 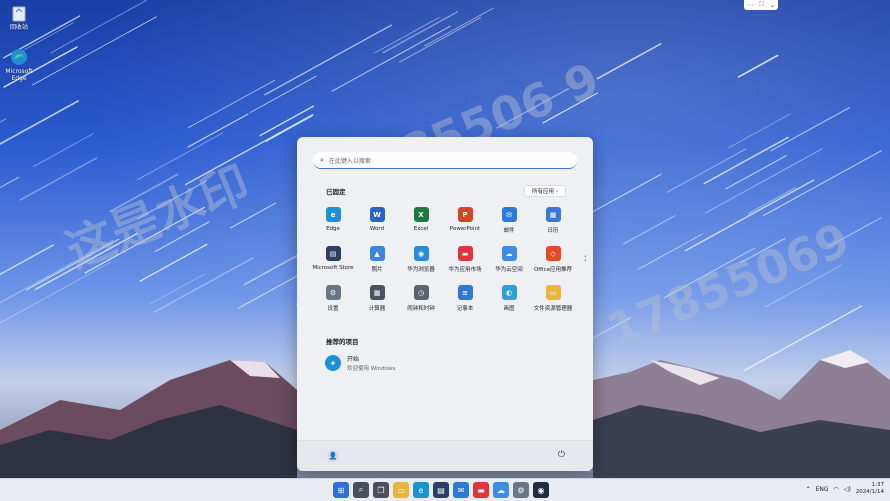 I want to click on pinned-app-label: 计算器, so click(x=377, y=309).